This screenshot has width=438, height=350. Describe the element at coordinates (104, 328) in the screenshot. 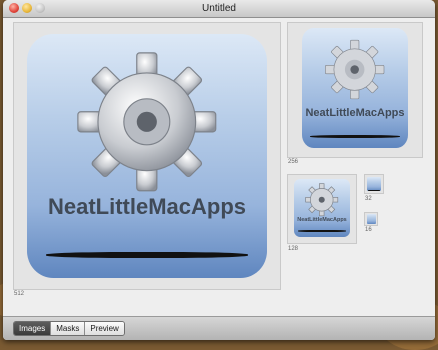

I see `tab-preview: Preview` at that location.